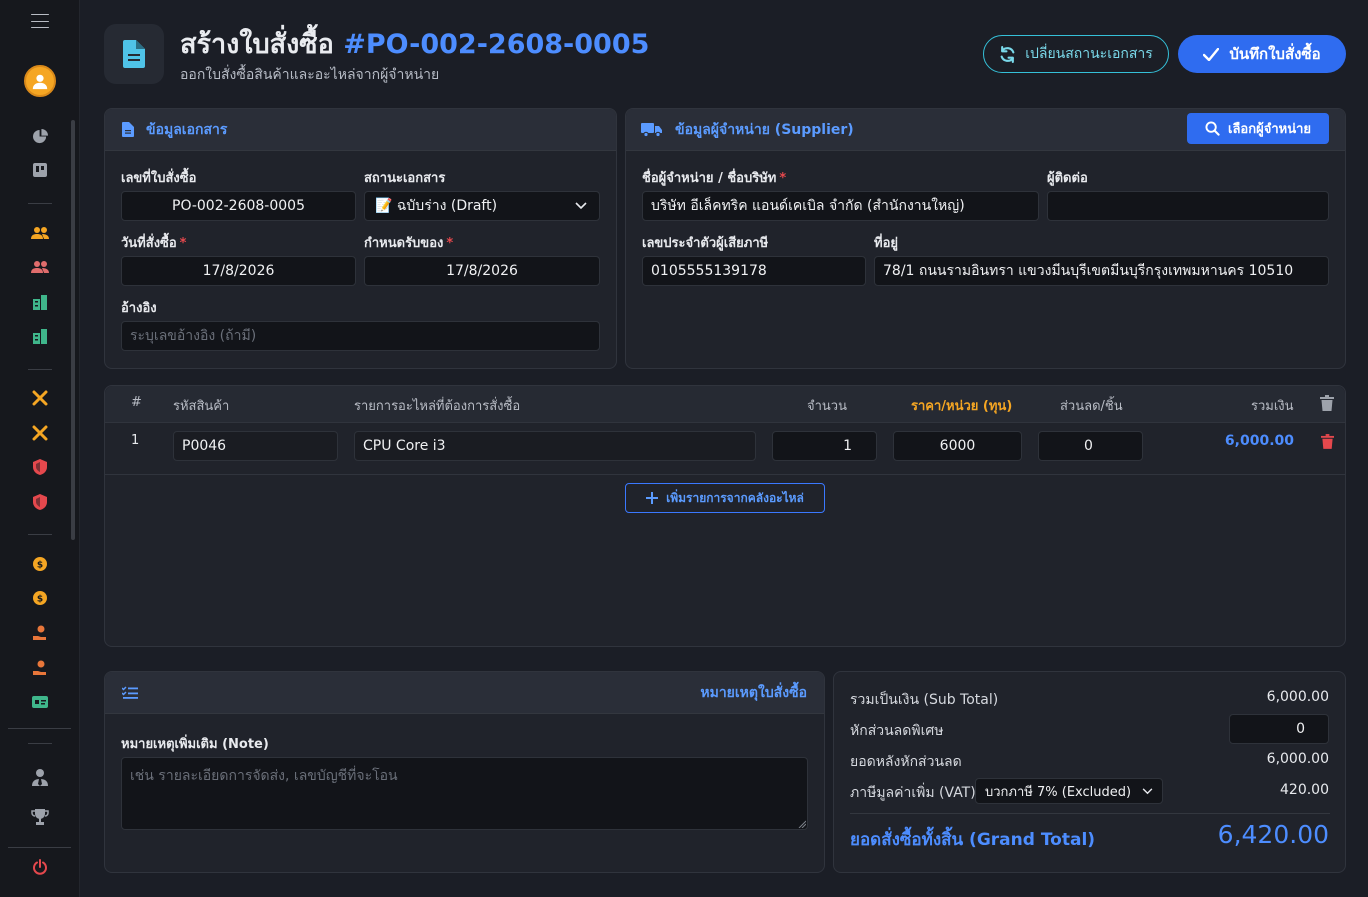 The image size is (1368, 897). What do you see at coordinates (482, 206) in the screenshot?
I see `status-select: 📝 ฉบับร่าง (Draft)` at bounding box center [482, 206].